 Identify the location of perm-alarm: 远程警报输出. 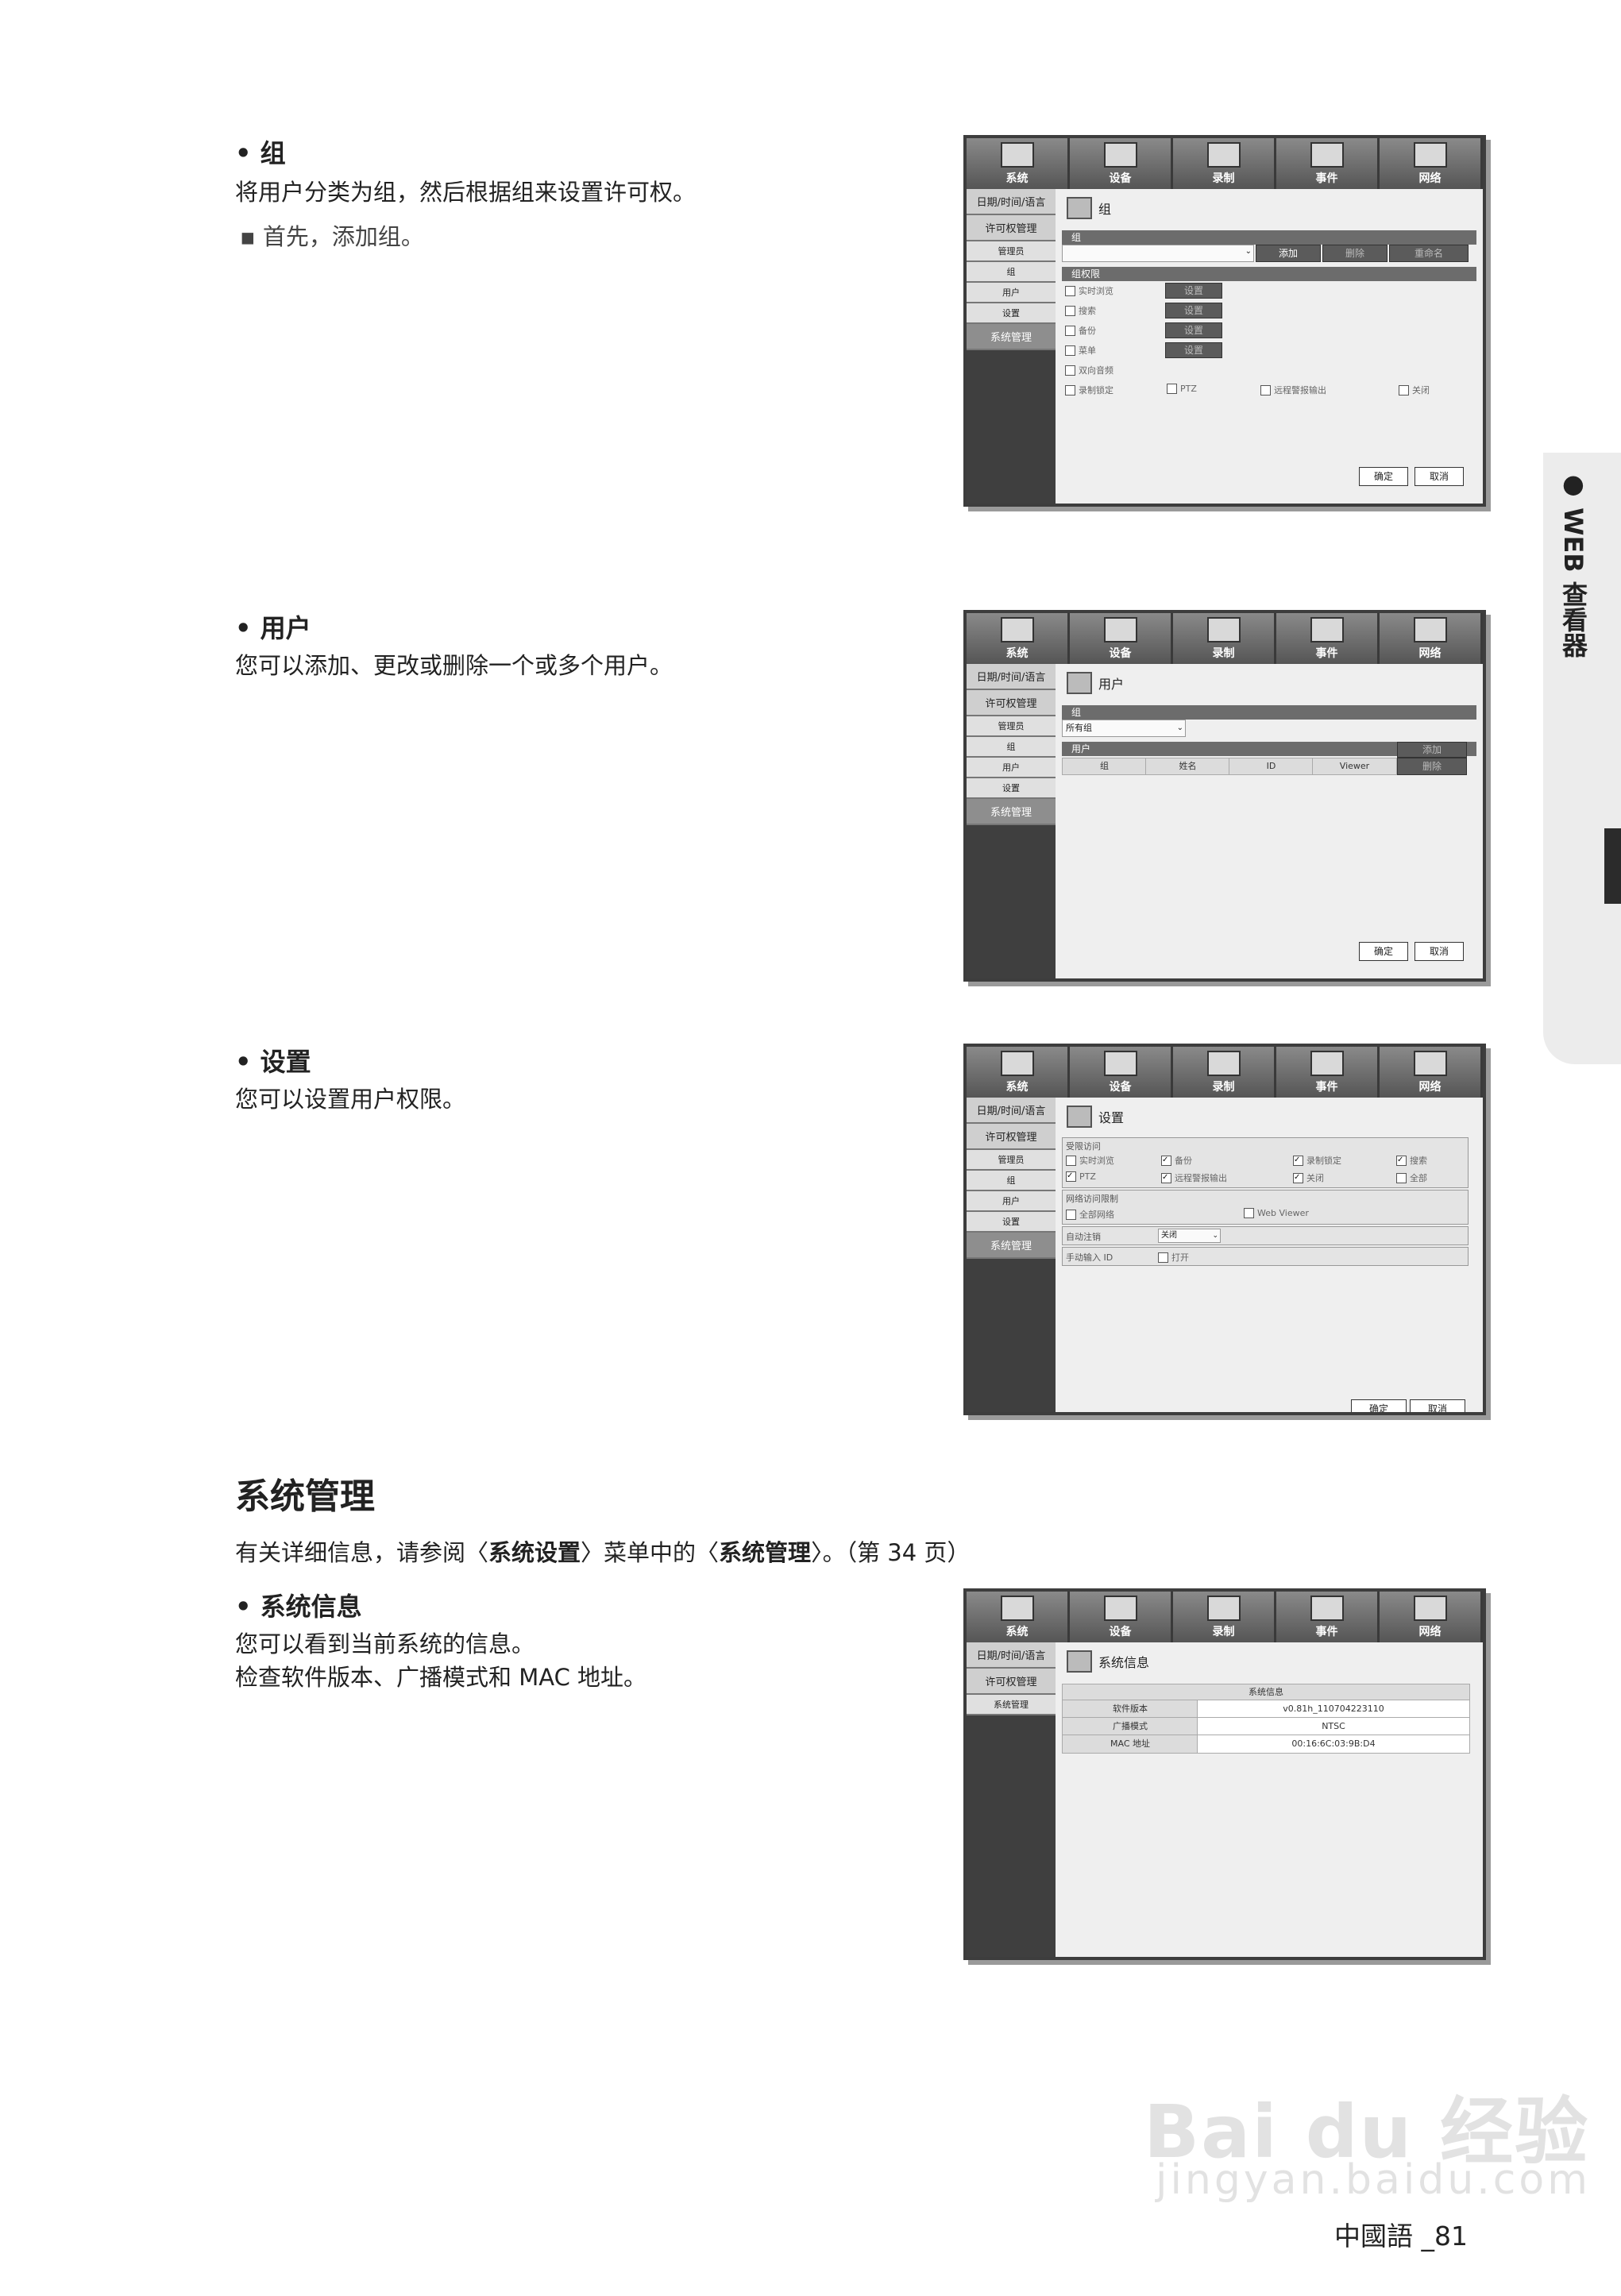
(1293, 390).